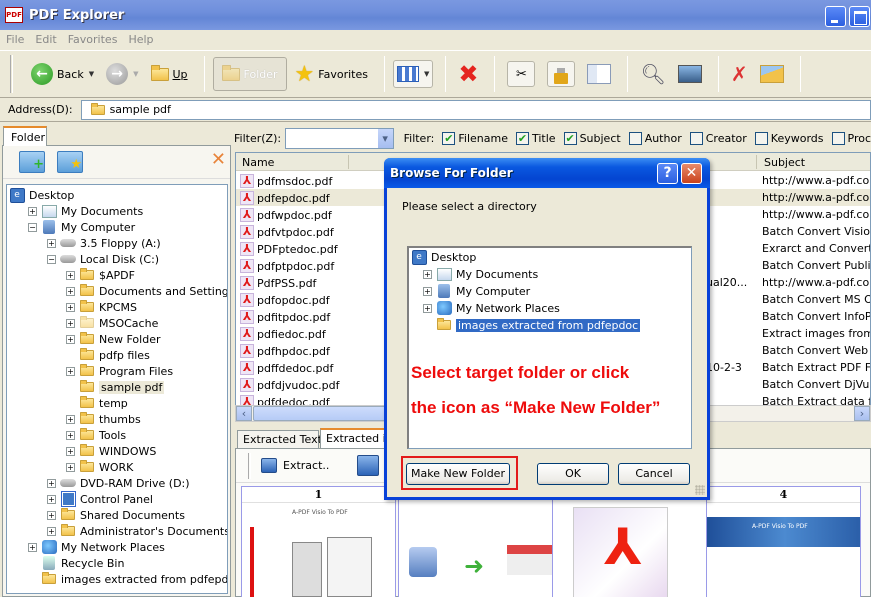 The height and width of the screenshot is (597, 871). I want to click on tab-extracted-images: Extracted im, so click(355, 438).